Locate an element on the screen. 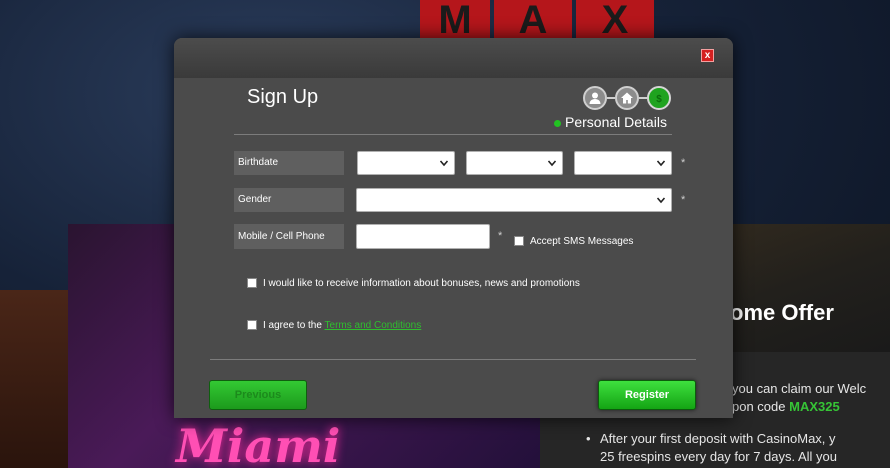 The image size is (890, 468). active-step-text: Personal Details is located at coordinates (616, 122).